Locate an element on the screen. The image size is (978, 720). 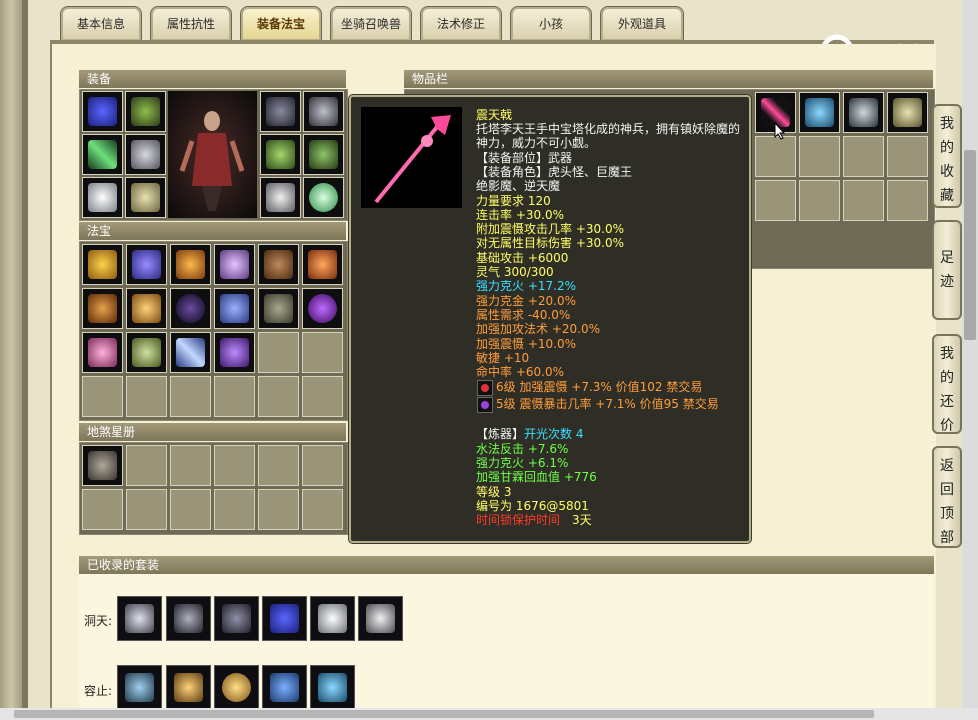
blade-icon is located at coordinates (190, 352).